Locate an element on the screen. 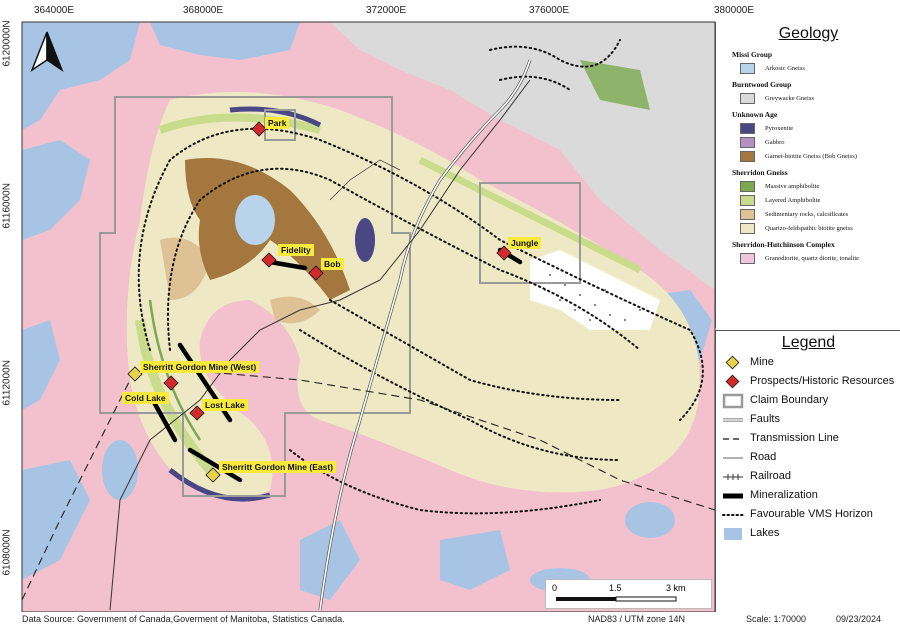 The height and width of the screenshot is (636, 900). lake-box-icon is located at coordinates (733, 534).